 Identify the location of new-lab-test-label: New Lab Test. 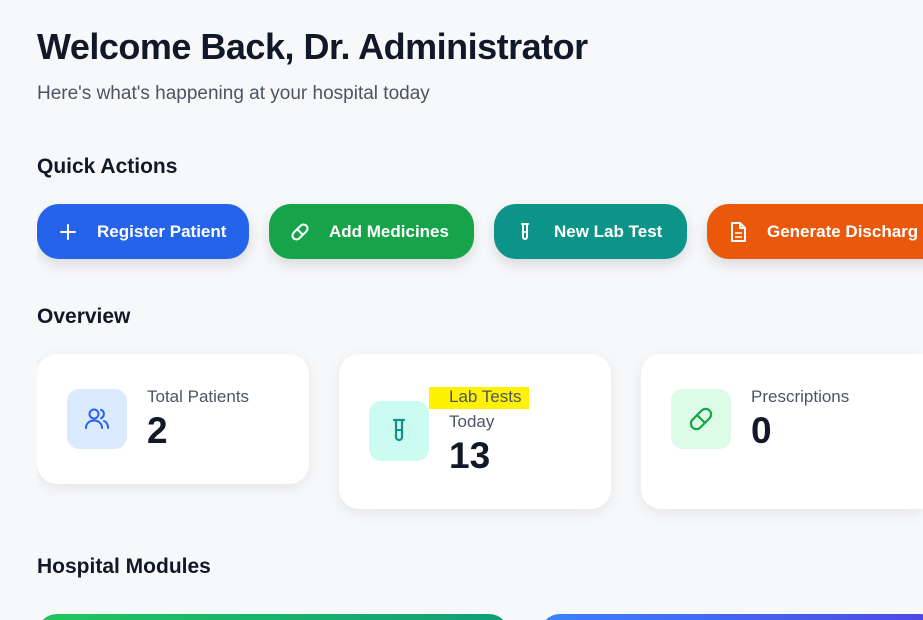
(608, 231).